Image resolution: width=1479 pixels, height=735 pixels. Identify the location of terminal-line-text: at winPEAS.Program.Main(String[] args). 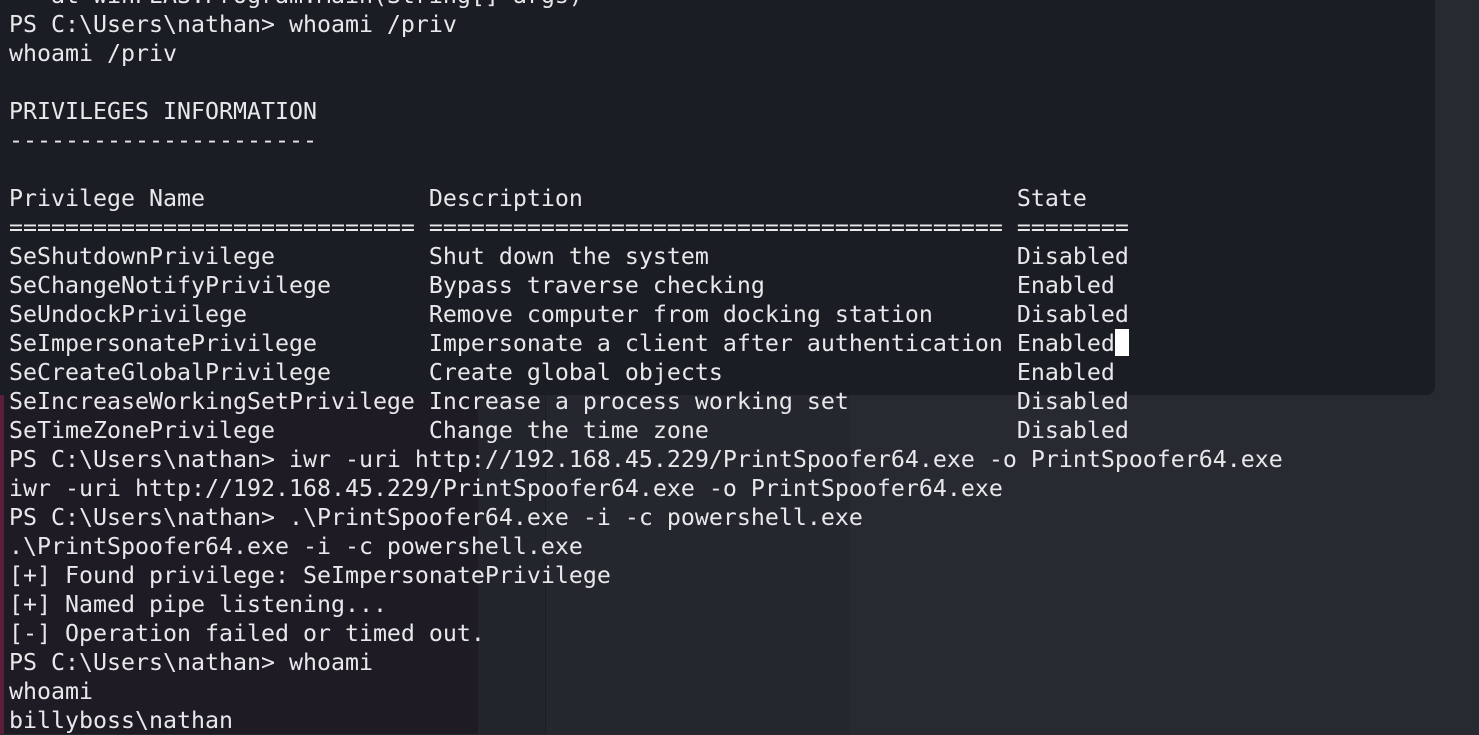
(296, 4).